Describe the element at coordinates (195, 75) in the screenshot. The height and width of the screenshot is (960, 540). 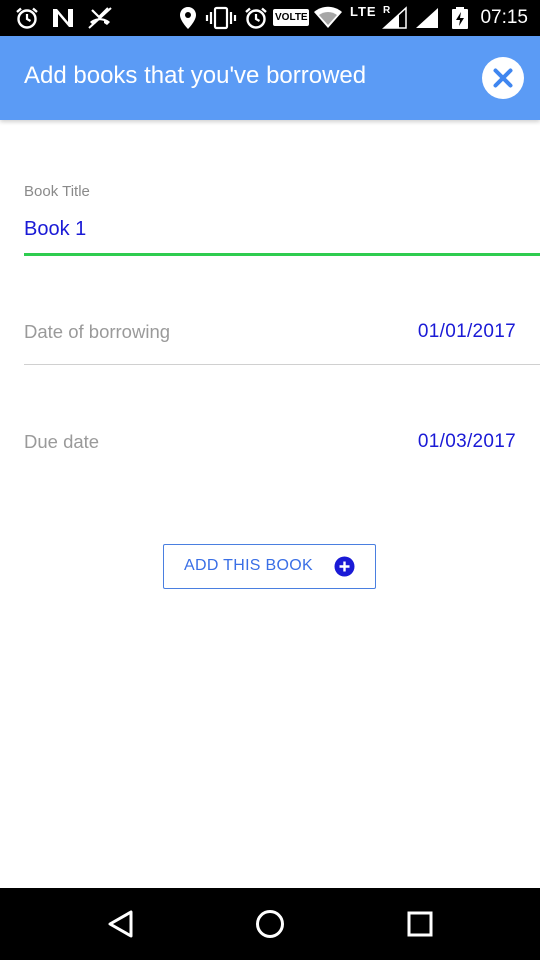
I see `page-title: Add books that you've borrowed` at that location.